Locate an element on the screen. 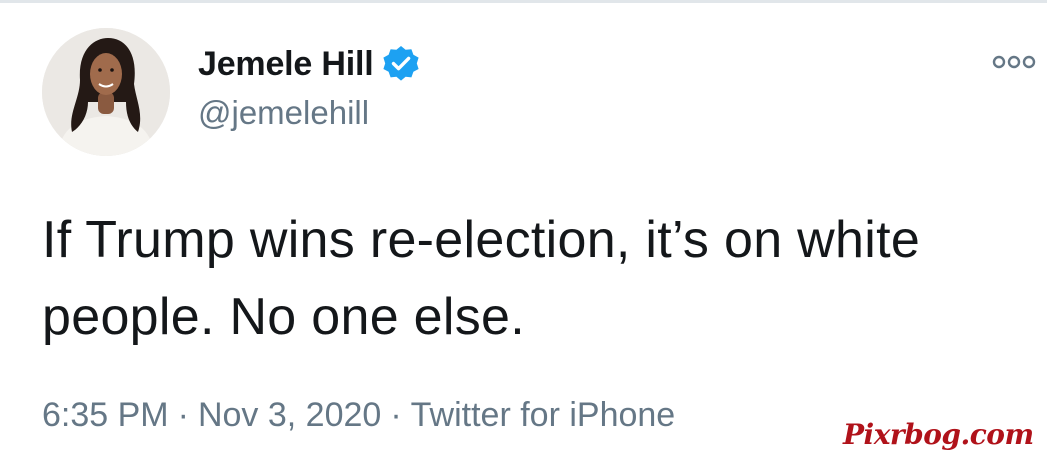  author-avatar is located at coordinates (106, 92).